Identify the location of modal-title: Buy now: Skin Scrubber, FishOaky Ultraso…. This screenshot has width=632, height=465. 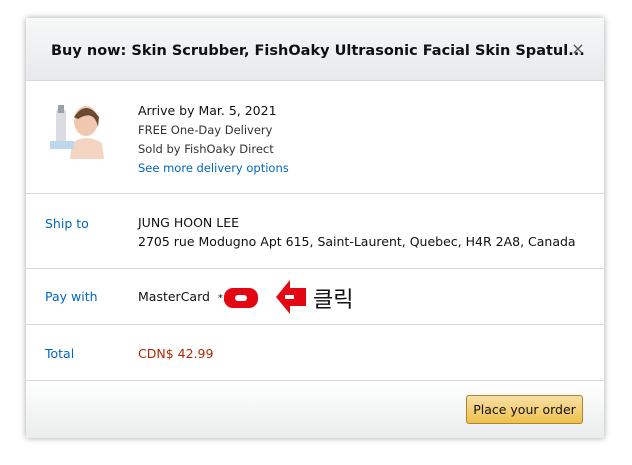
(318, 51).